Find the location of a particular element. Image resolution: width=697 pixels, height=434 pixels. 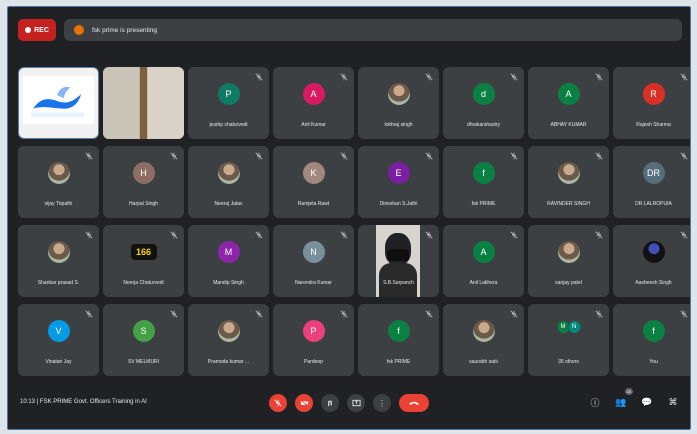

participant-name: lokhraj singh is located at coordinates (398, 125).